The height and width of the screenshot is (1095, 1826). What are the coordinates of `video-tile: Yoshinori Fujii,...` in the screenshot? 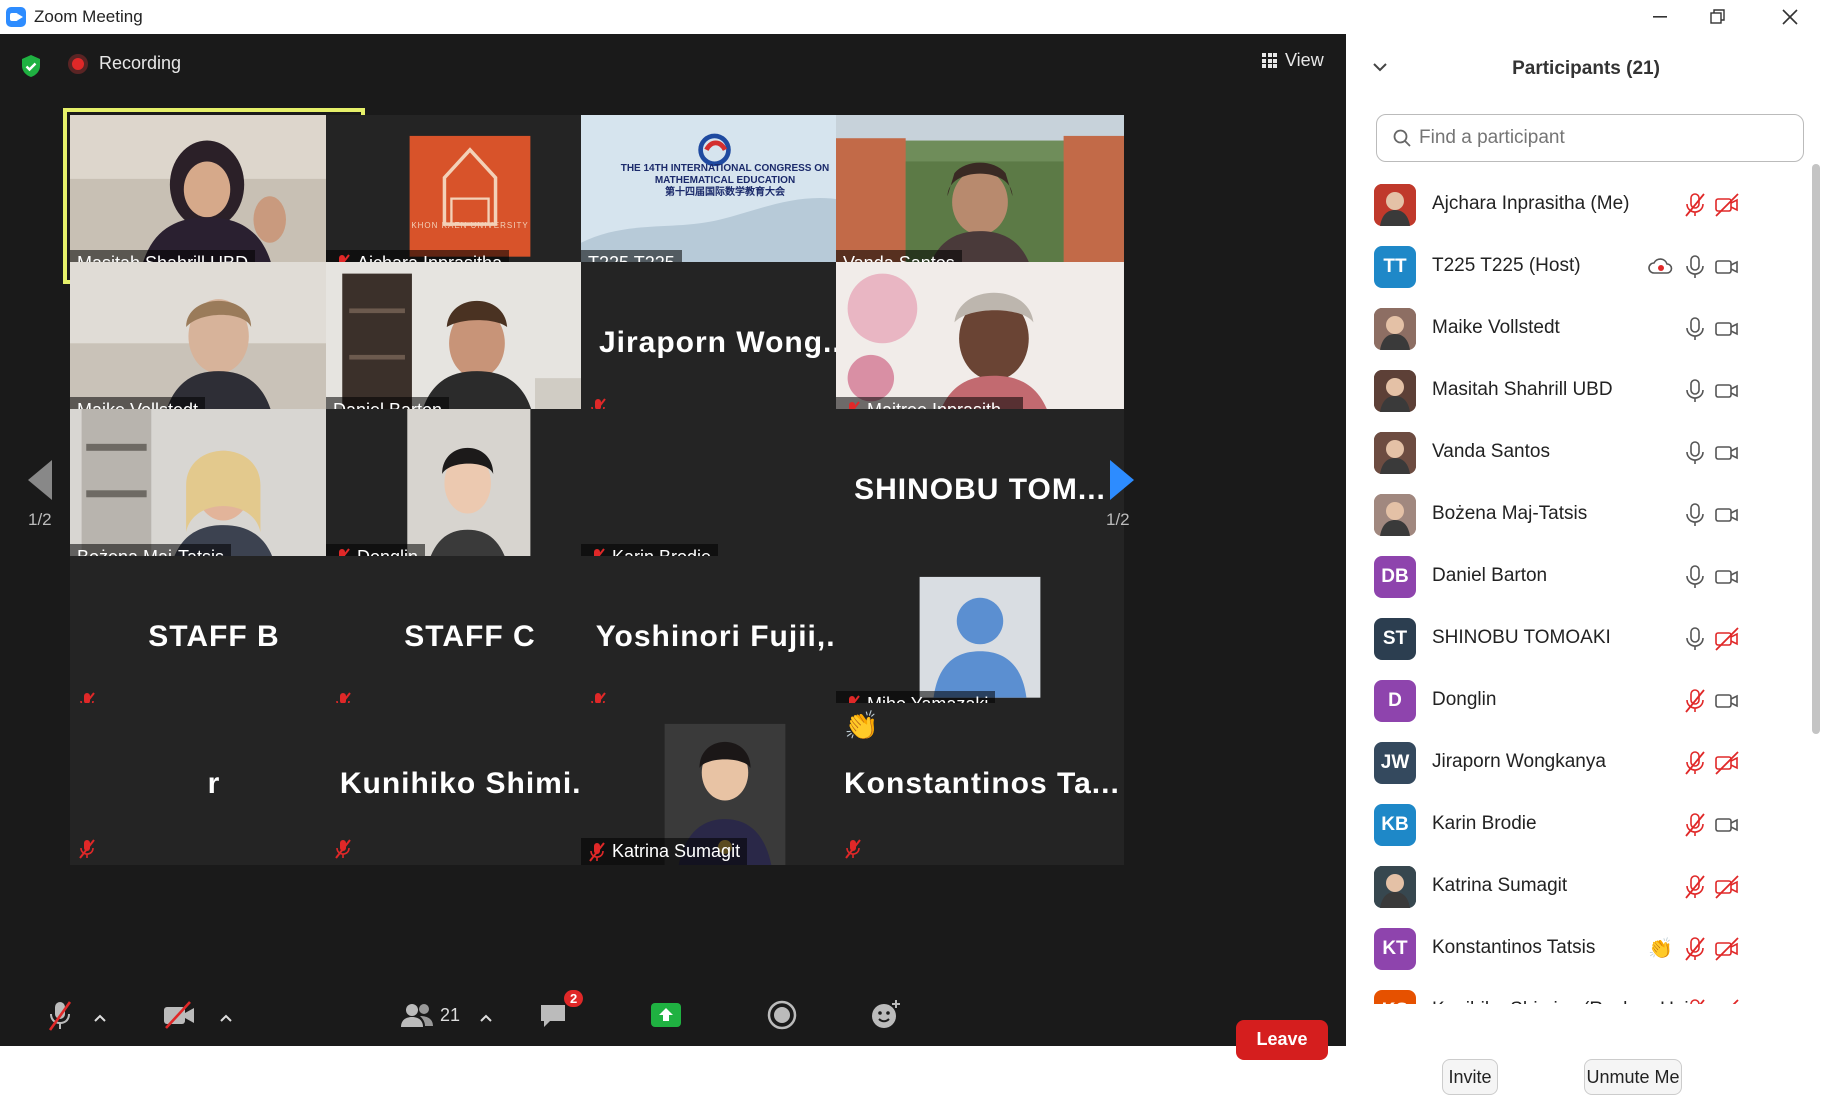 It's located at (725, 637).